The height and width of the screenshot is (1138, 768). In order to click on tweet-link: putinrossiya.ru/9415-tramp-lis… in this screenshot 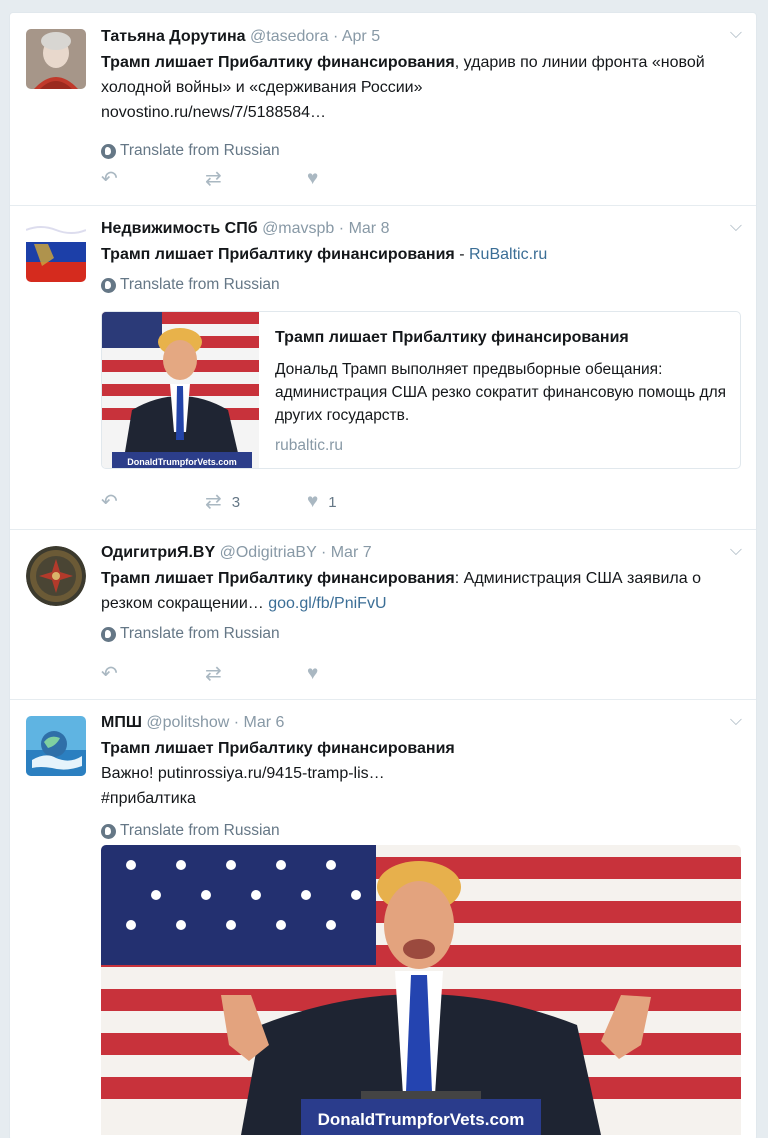, I will do `click(271, 773)`.